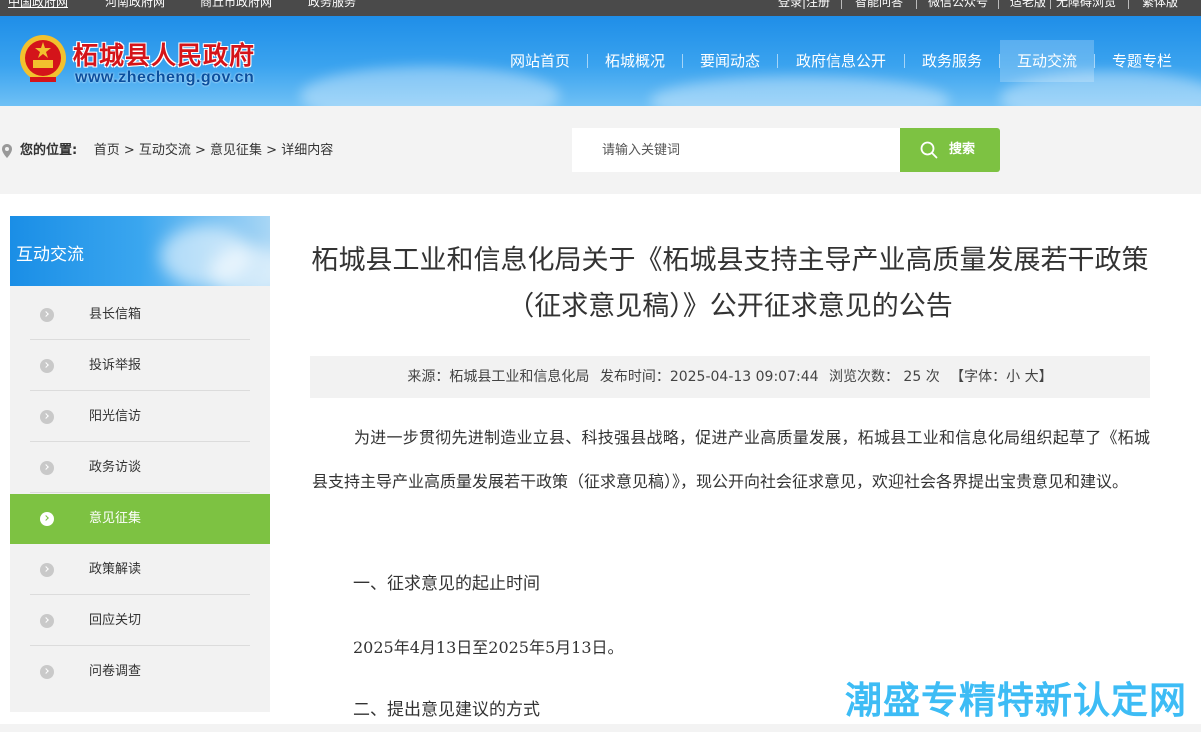 This screenshot has width=1201, height=732. I want to click on site-name: 柘城县人民政府, so click(164, 54).